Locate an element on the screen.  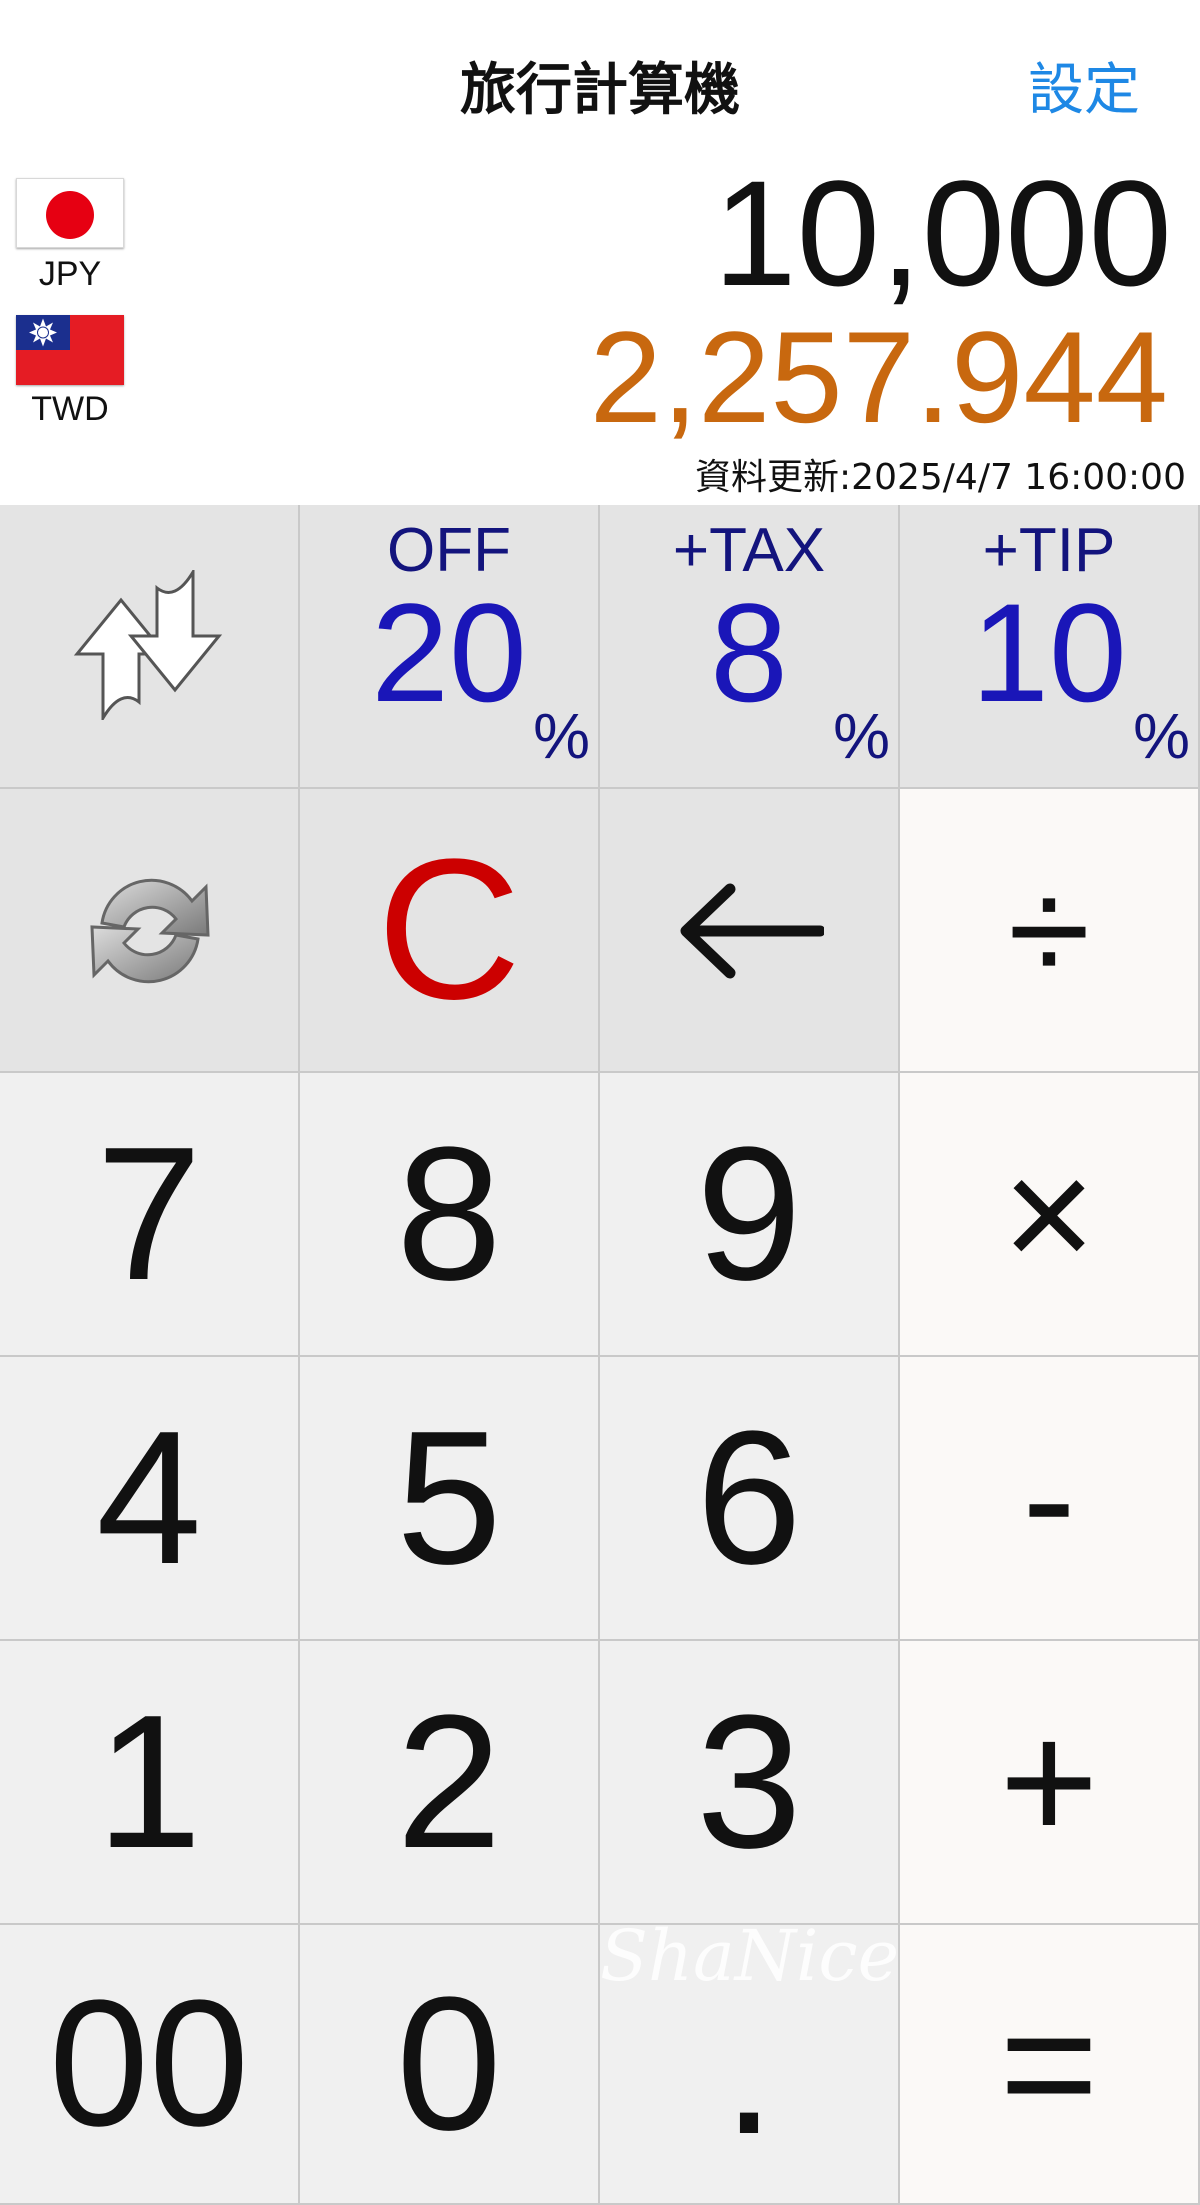
backspace-arrow-icon is located at coordinates (752, 931).